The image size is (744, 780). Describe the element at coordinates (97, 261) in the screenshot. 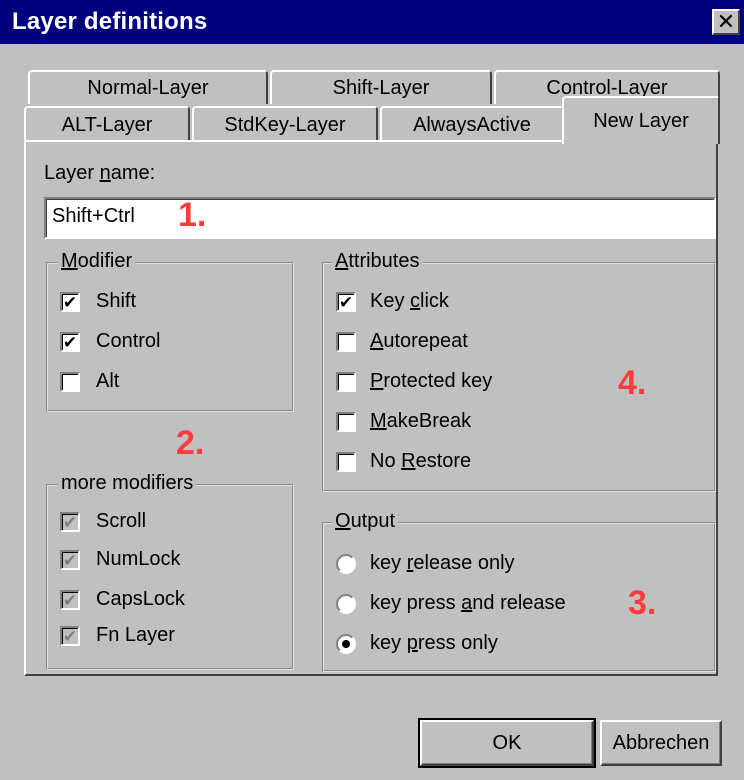

I see `modifier-group-title: Modifier` at that location.